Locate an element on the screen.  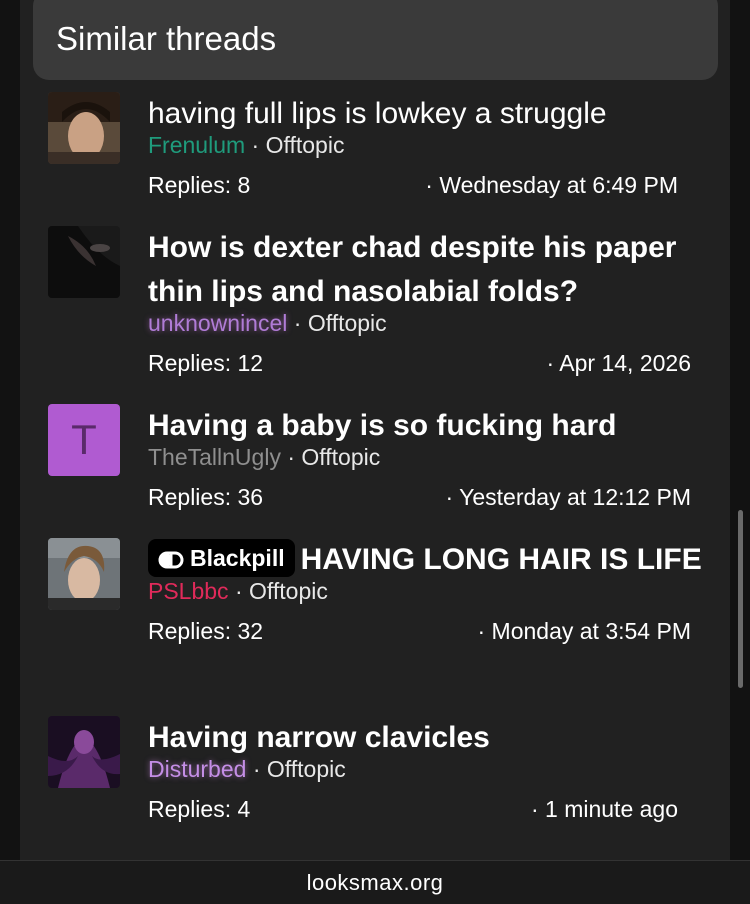
thread-author: PSLbbc is located at coordinates (188, 591).